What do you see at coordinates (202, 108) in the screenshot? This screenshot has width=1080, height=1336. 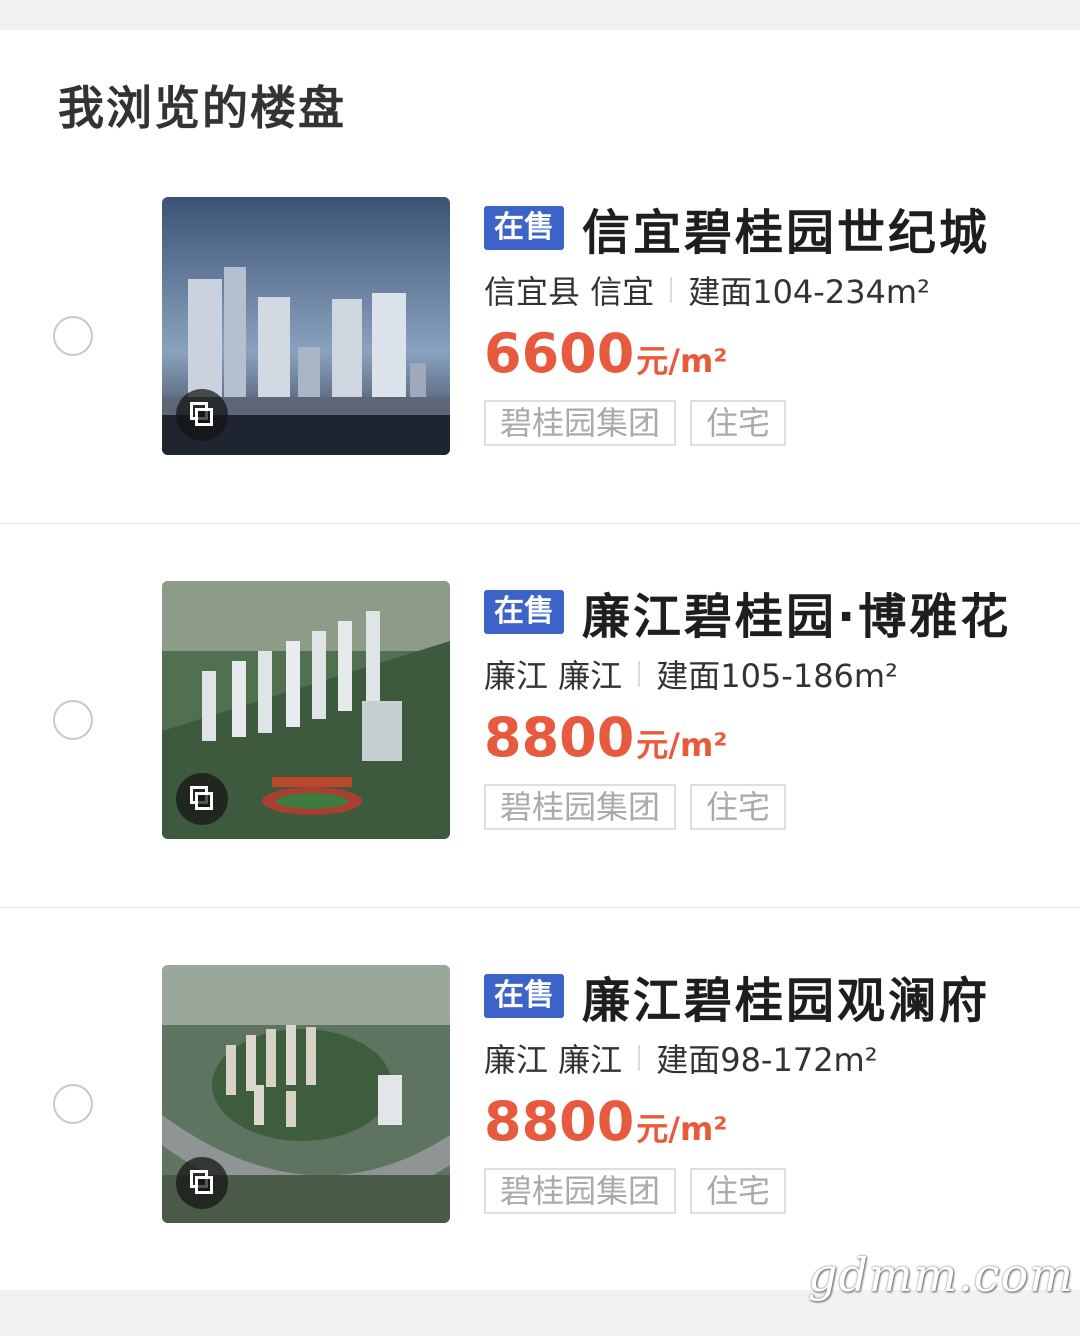 I see `section-title: 我浏览的楼盘` at bounding box center [202, 108].